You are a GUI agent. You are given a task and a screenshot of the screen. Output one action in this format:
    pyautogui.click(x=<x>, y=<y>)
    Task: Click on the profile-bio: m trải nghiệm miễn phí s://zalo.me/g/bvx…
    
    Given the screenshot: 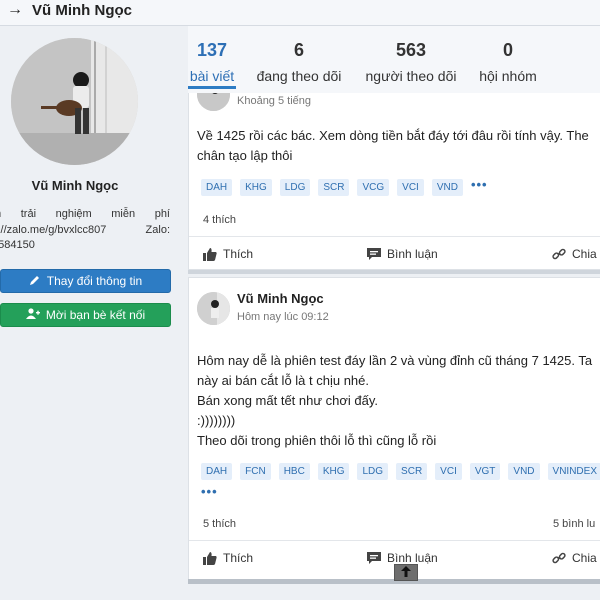 What is the action you would take?
    pyautogui.click(x=85, y=229)
    